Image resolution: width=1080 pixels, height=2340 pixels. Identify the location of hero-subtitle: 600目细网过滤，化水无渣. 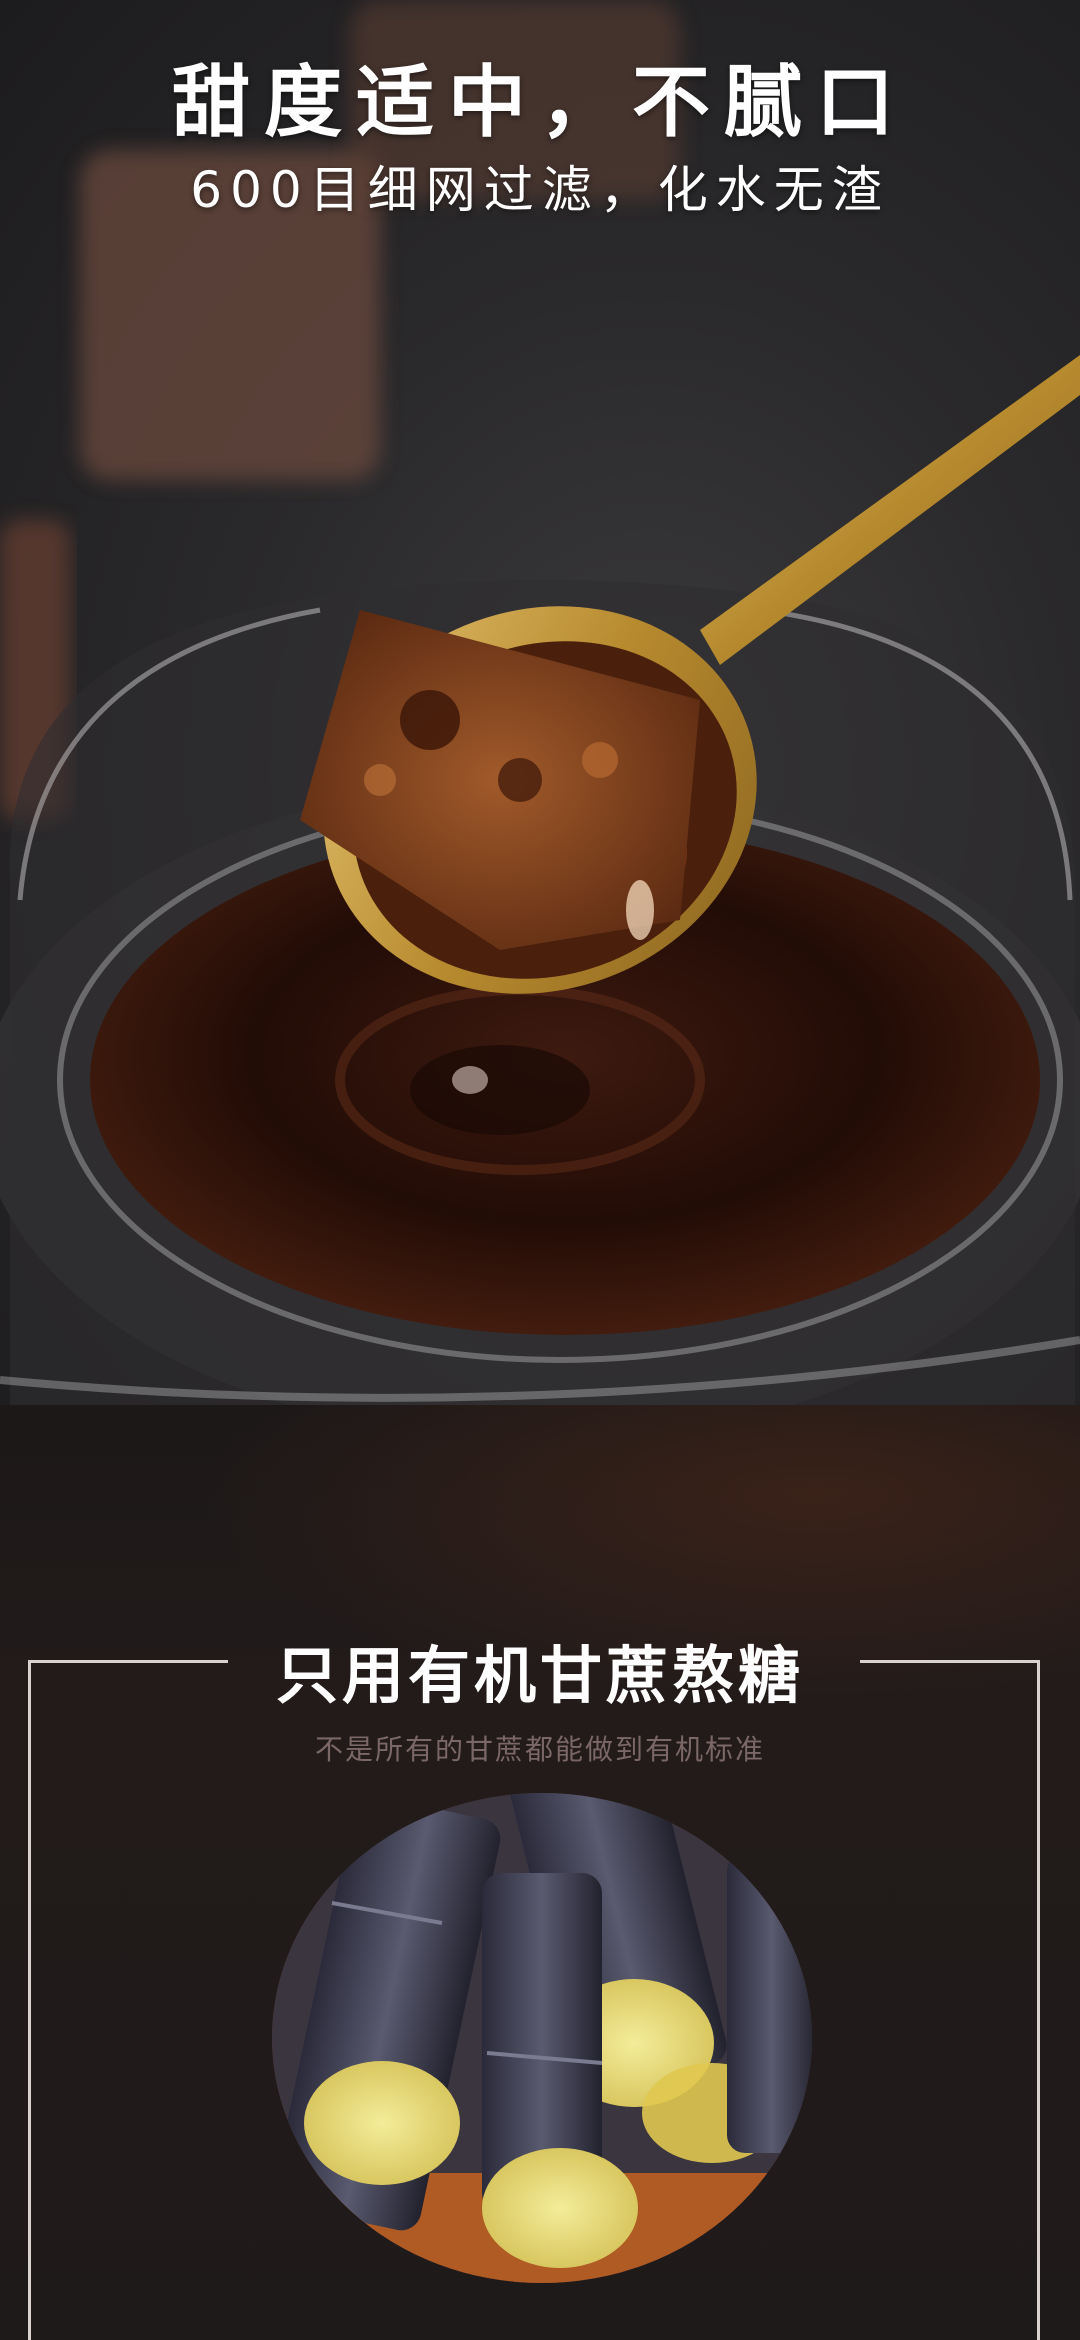
(540, 190).